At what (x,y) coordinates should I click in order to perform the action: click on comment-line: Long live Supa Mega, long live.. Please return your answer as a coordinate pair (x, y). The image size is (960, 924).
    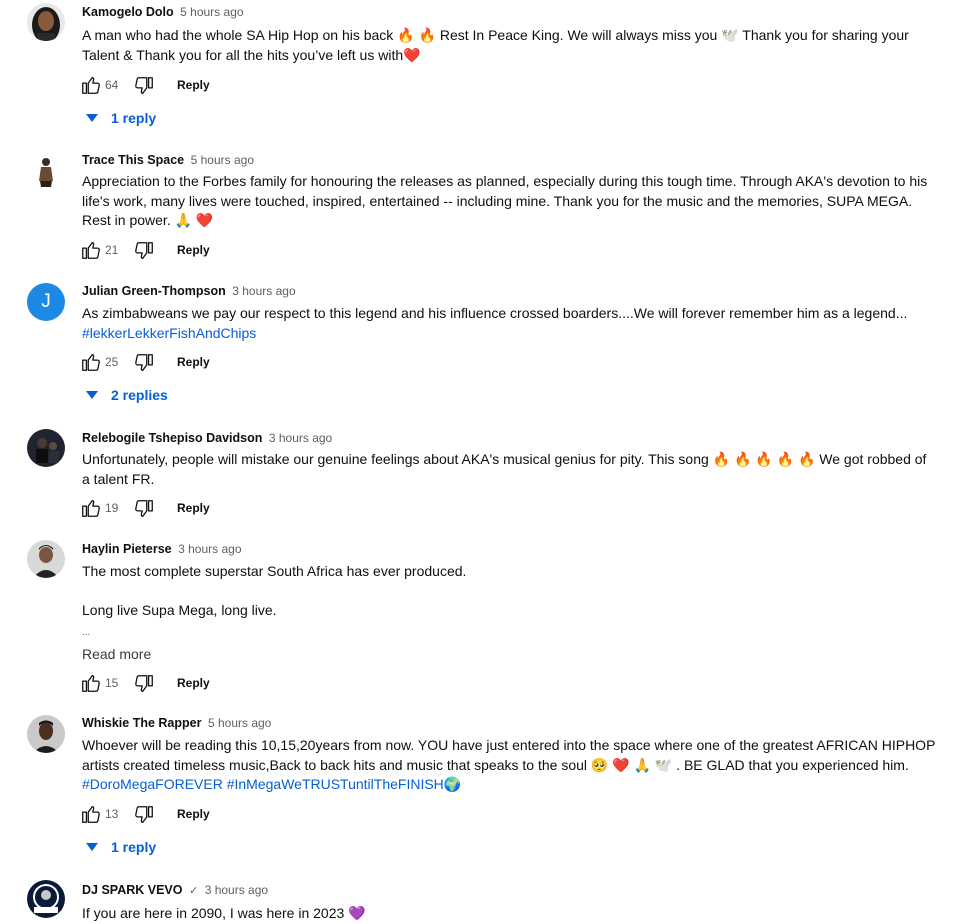
    Looking at the image, I should click on (179, 609).